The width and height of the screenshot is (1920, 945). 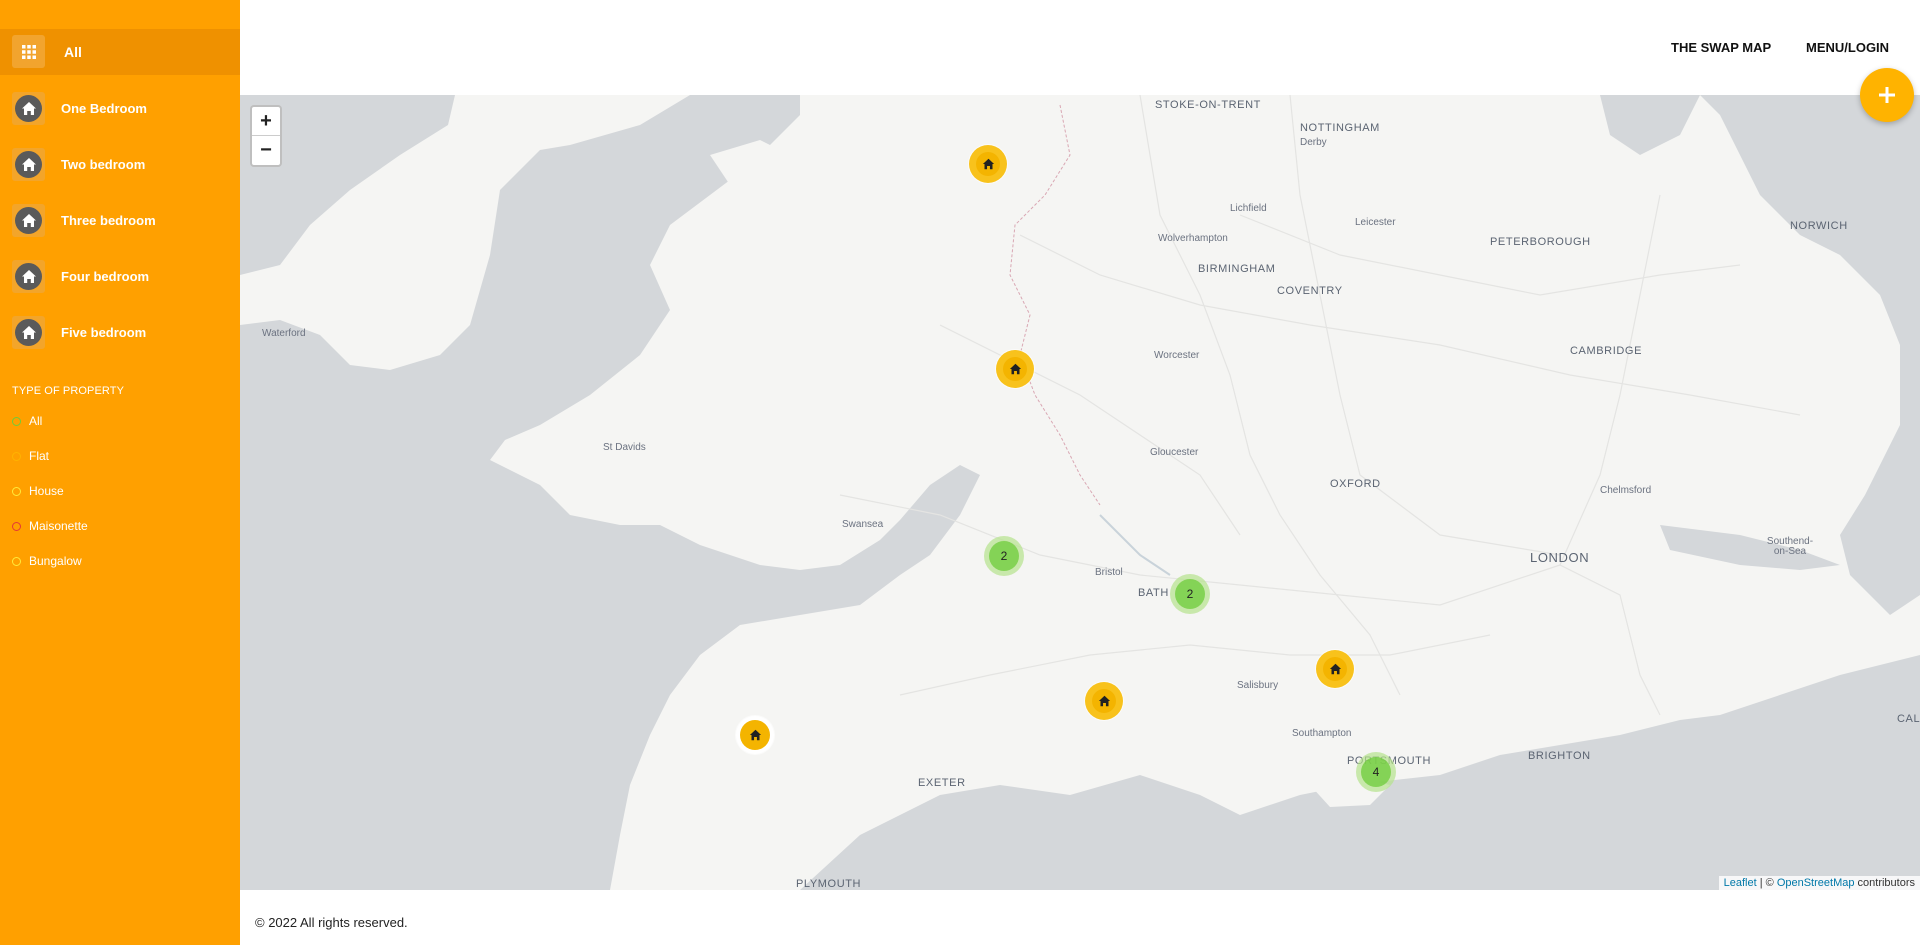 What do you see at coordinates (108, 220) in the screenshot?
I see `category-label: Three bedroom` at bounding box center [108, 220].